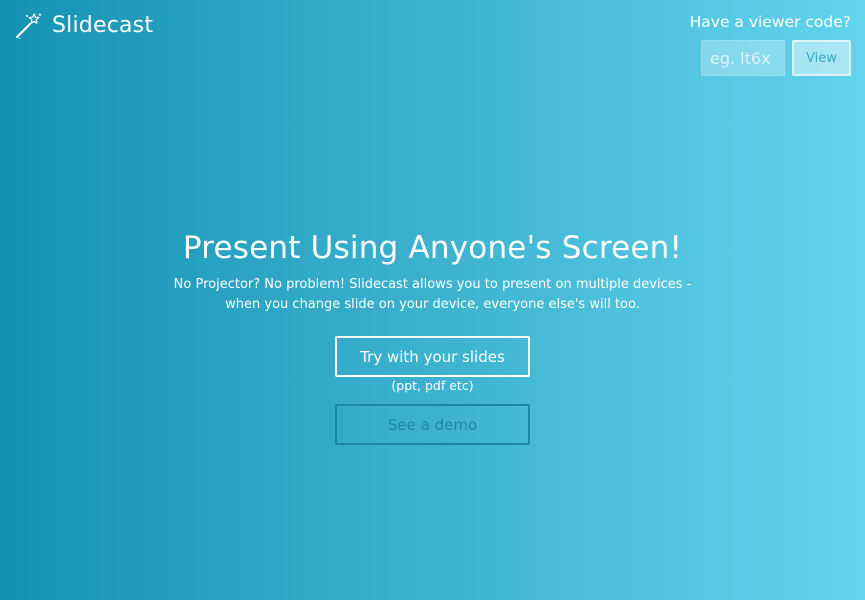  I want to click on try-with-slides-button: Try with your slides, so click(432, 356).